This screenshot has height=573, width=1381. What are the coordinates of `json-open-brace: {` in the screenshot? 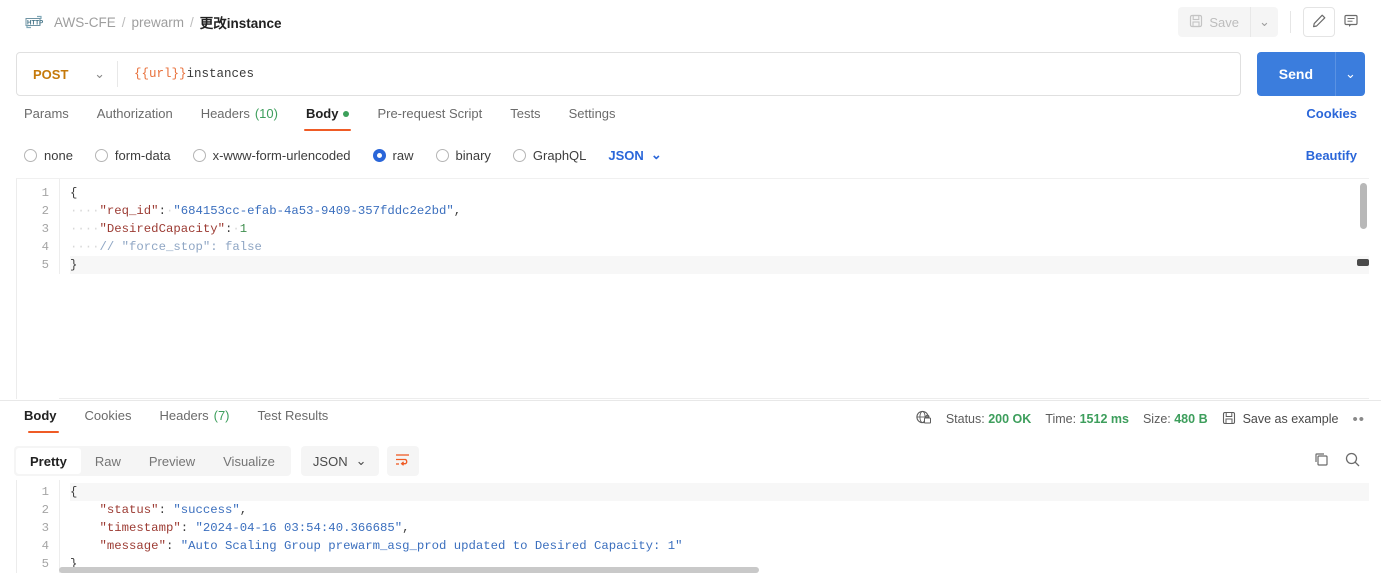 It's located at (74, 193).